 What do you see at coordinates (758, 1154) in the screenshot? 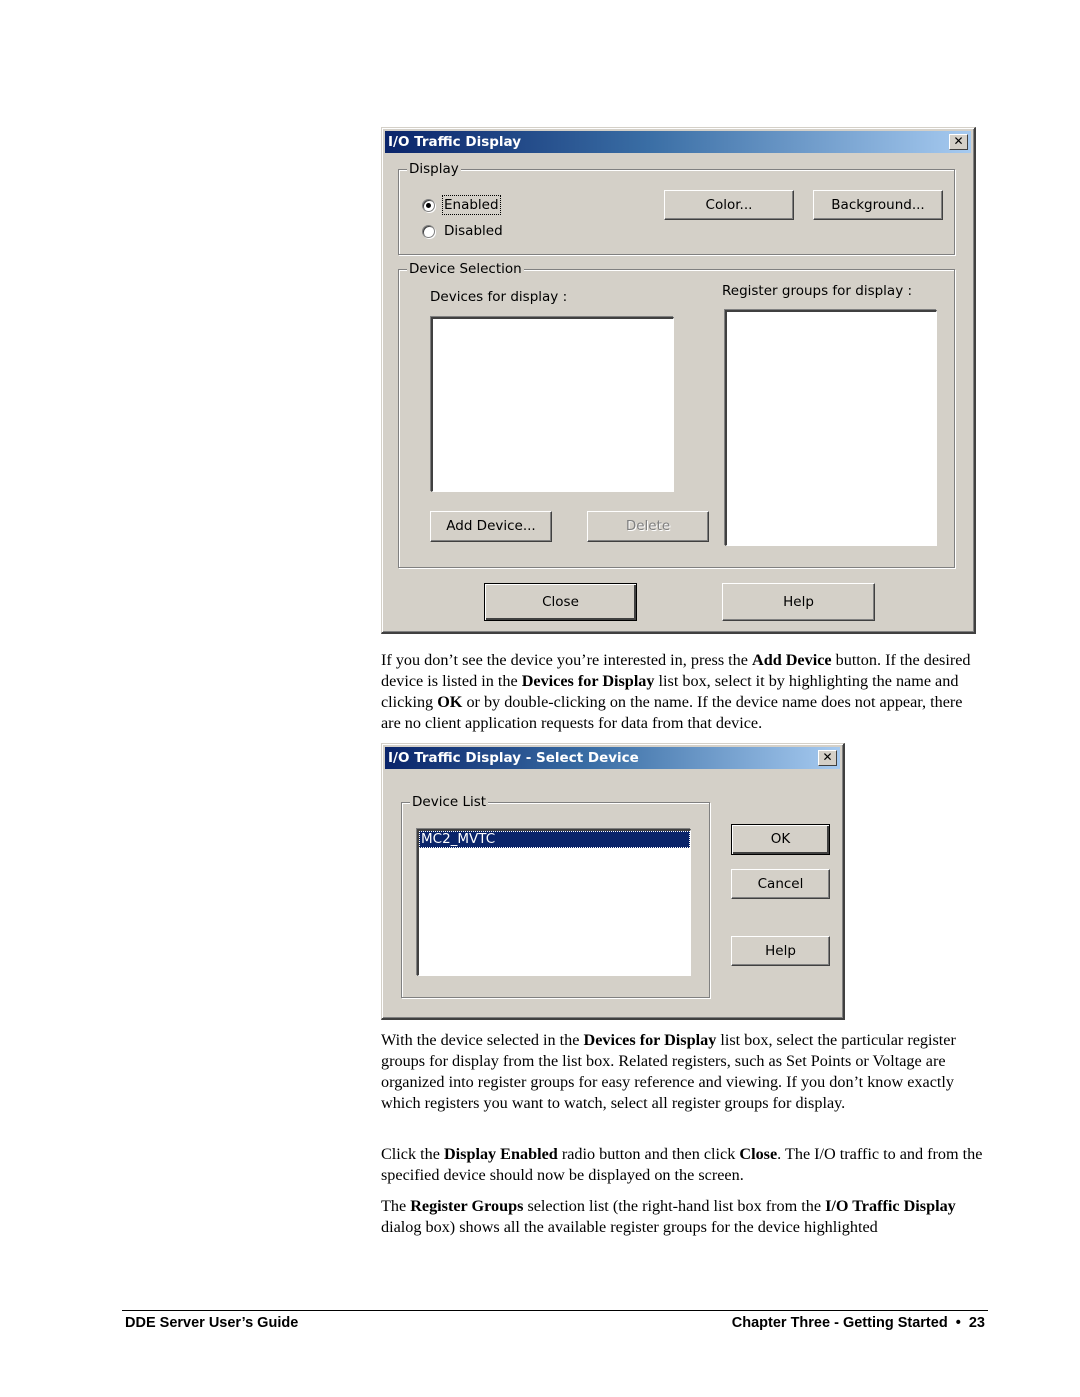
I see `bold-term: Close` at bounding box center [758, 1154].